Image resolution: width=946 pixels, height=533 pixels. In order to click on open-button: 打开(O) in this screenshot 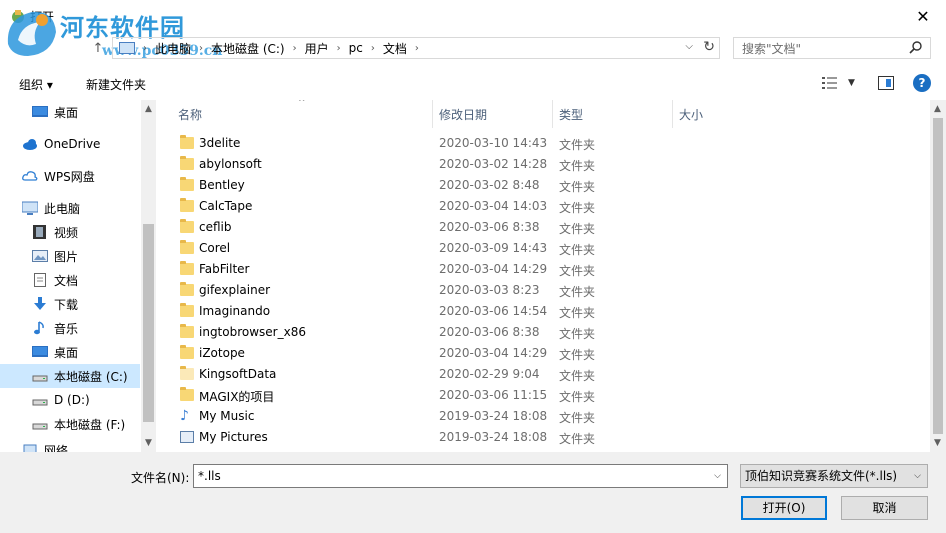, I will do `click(784, 508)`.